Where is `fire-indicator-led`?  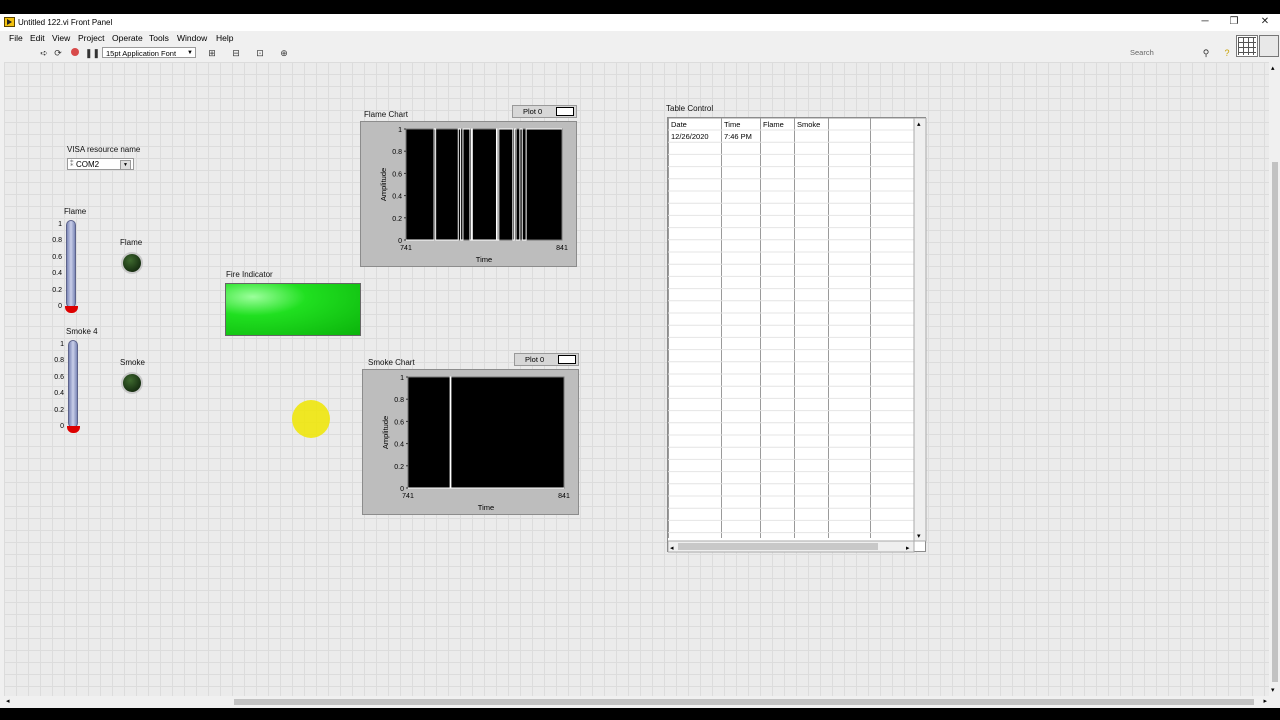 fire-indicator-led is located at coordinates (293, 309).